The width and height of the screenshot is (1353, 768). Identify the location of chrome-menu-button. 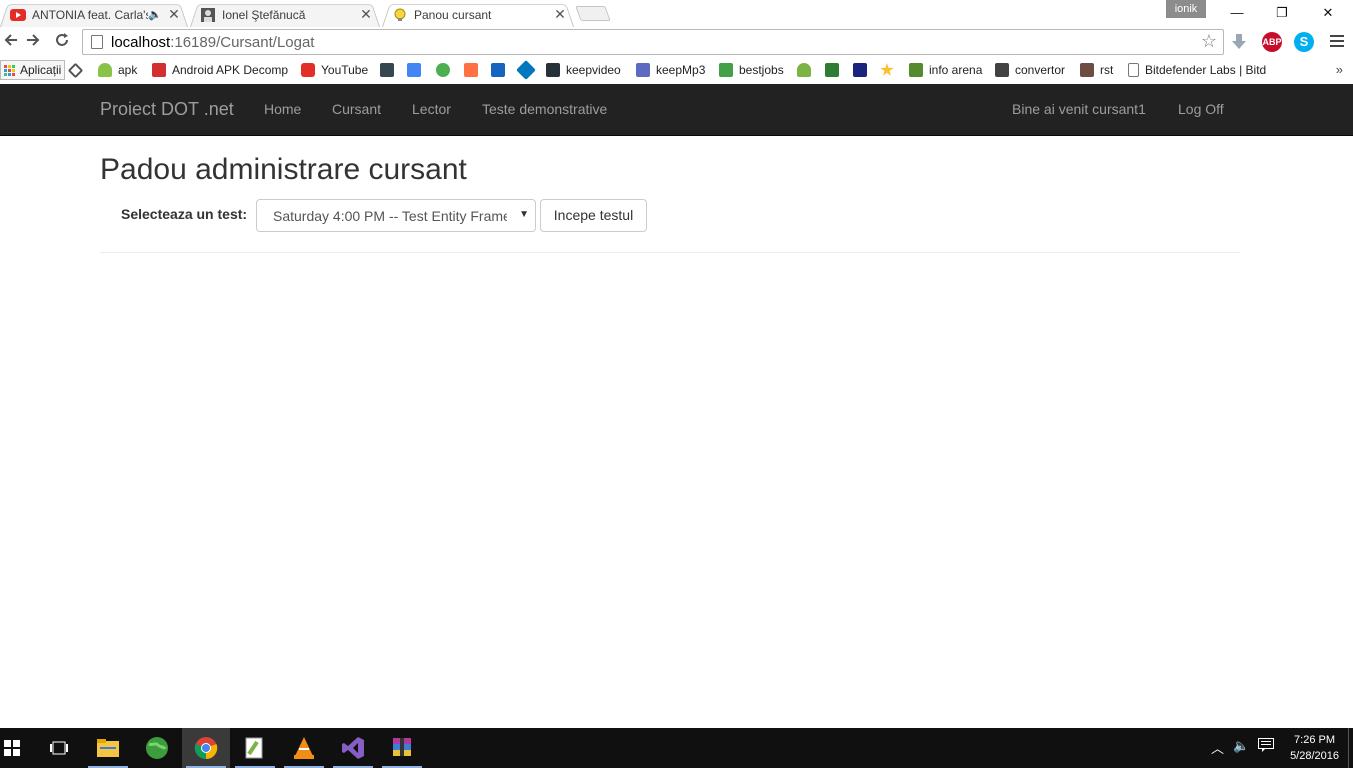
(1337, 42).